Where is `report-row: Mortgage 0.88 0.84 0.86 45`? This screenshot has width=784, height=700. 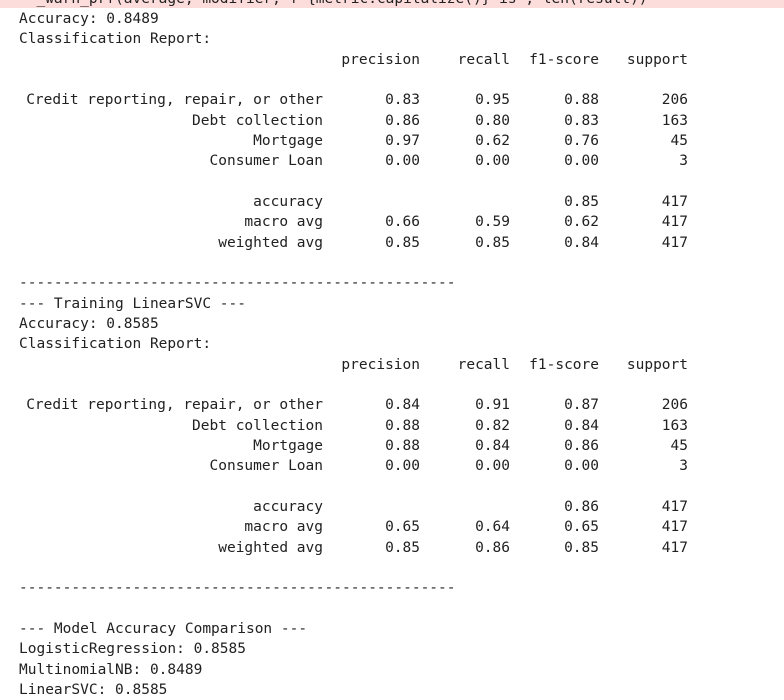
report-row: Mortgage 0.88 0.84 0.86 45 is located at coordinates (399, 446).